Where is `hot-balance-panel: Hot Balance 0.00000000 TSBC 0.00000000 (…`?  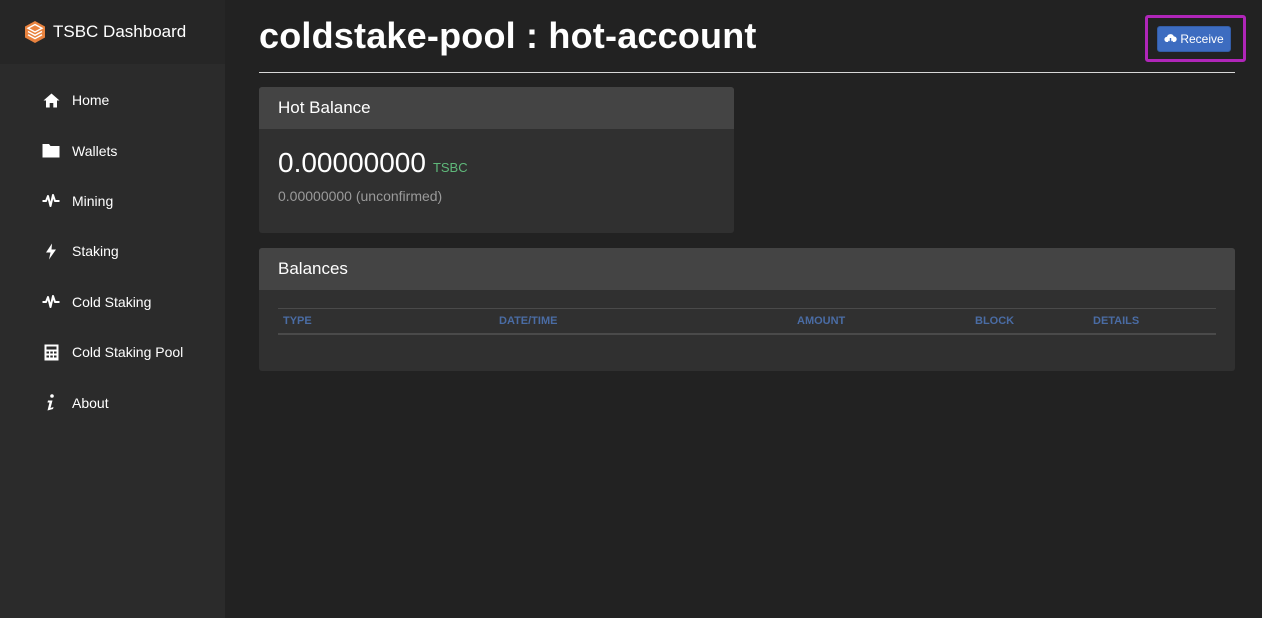 hot-balance-panel: Hot Balance 0.00000000 TSBC 0.00000000 (… is located at coordinates (496, 160).